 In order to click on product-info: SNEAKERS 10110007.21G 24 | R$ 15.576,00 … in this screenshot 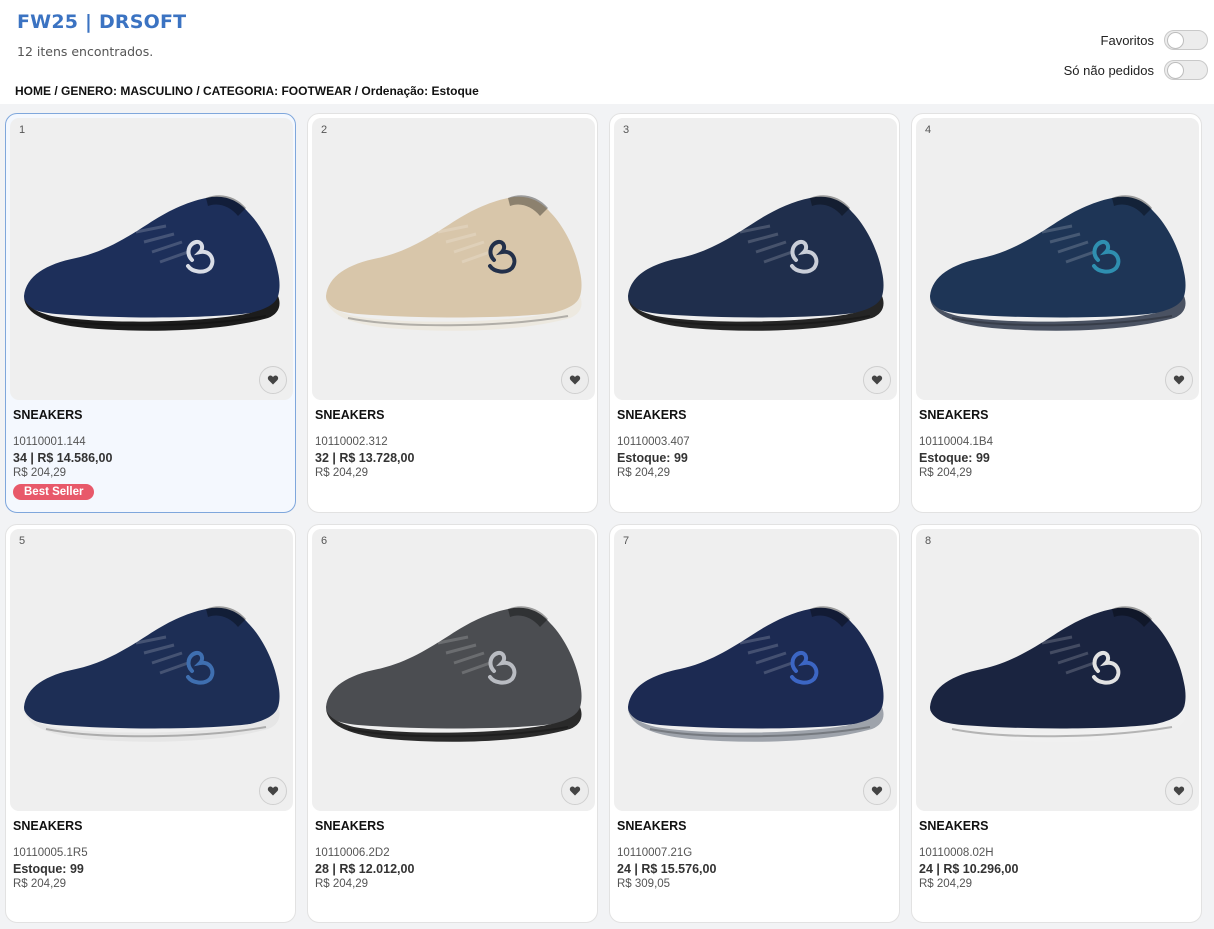, I will do `click(755, 854)`.